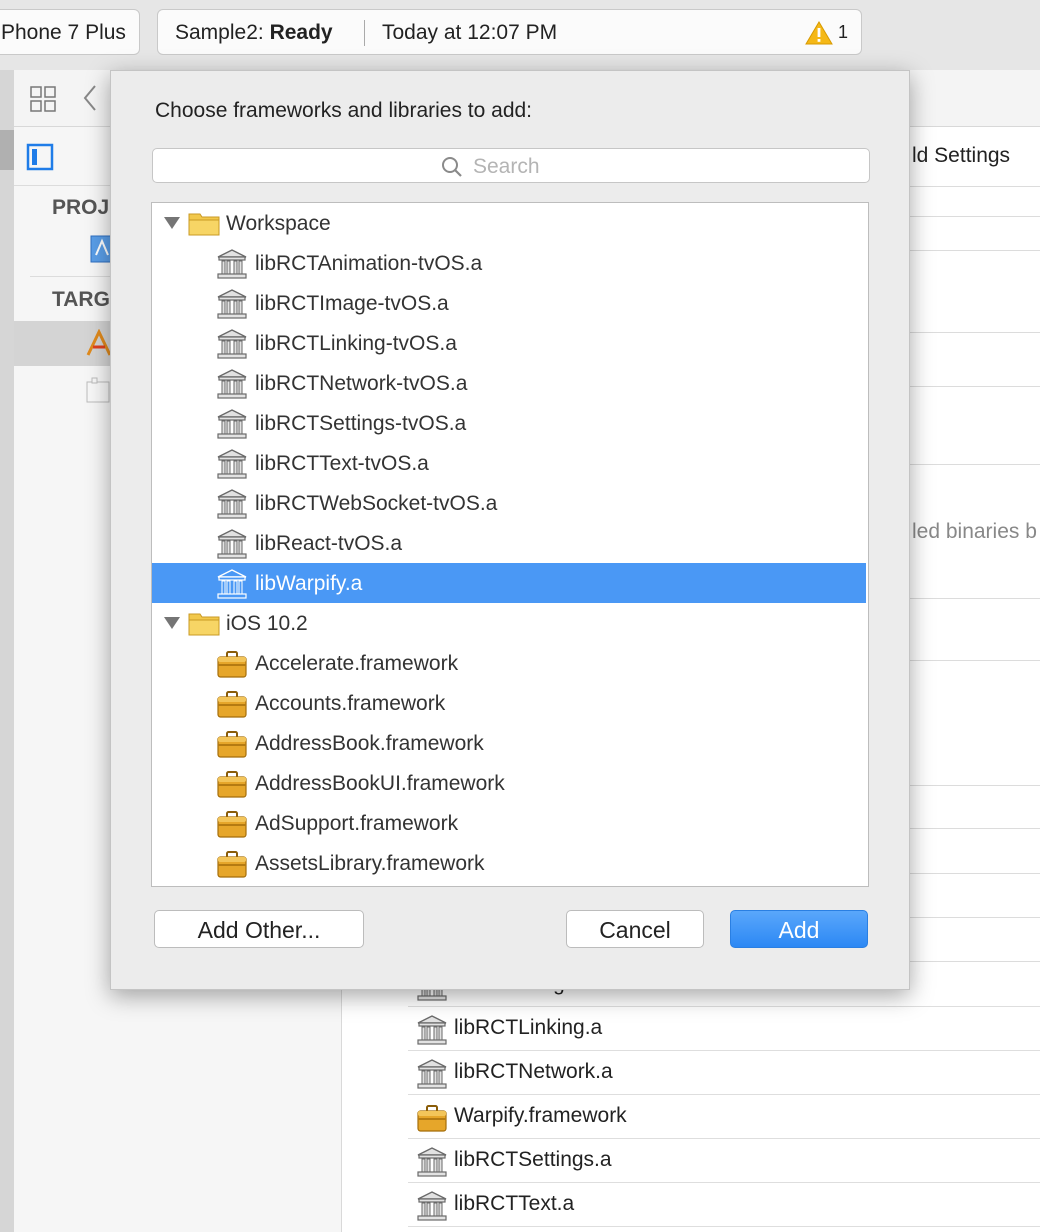  I want to click on linked-library-label: libRCTSettings.a, so click(533, 1159).